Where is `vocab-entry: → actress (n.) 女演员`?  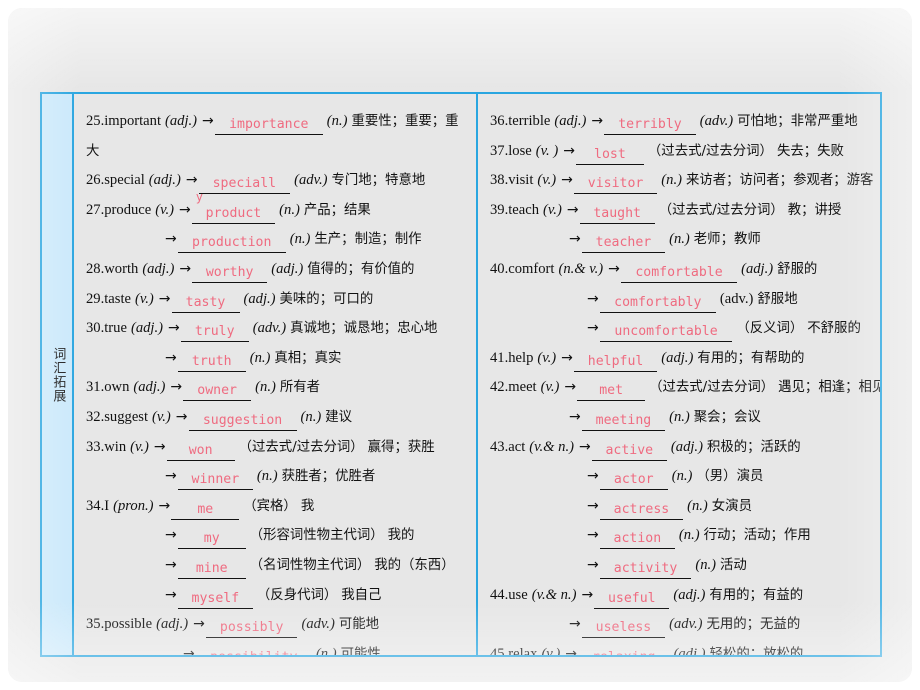
vocab-entry: → actress (n.) 女演员 is located at coordinates (681, 507).